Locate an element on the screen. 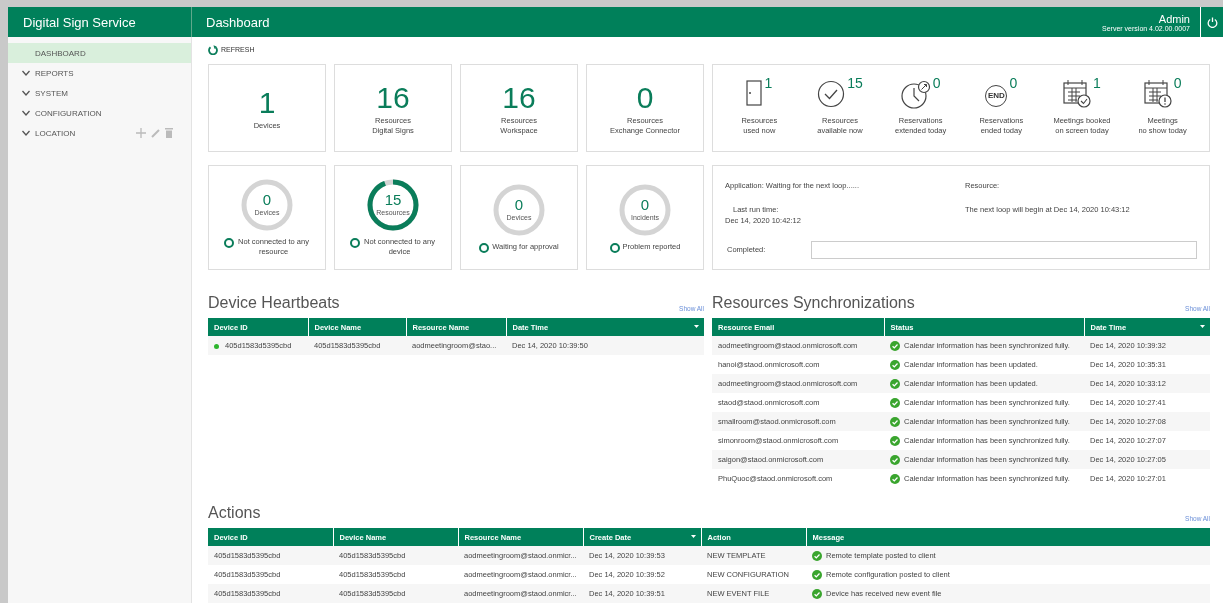 The image size is (1223, 603). door-icon is located at coordinates (754, 93).